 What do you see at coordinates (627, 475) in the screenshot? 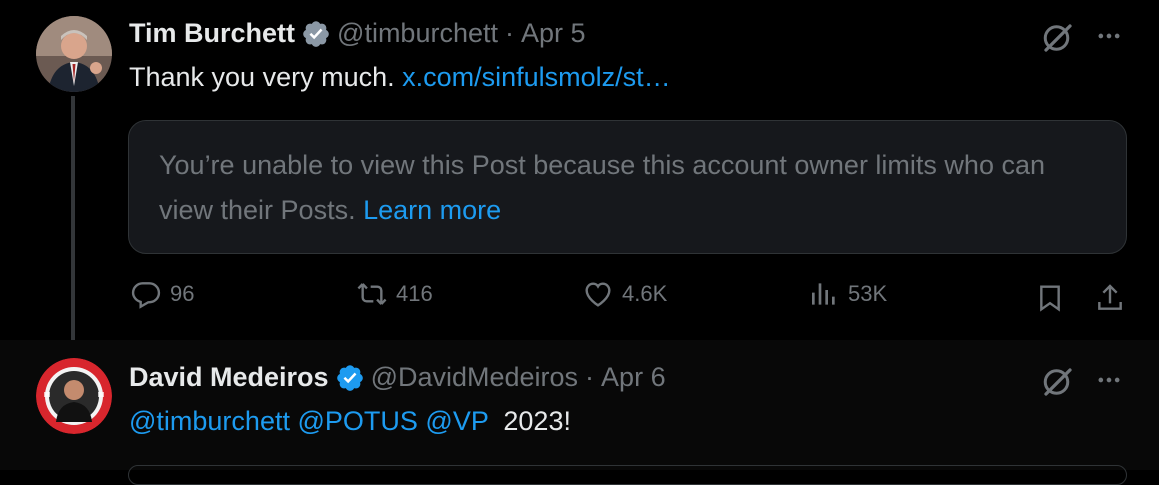
I see `embedded-card-edge` at bounding box center [627, 475].